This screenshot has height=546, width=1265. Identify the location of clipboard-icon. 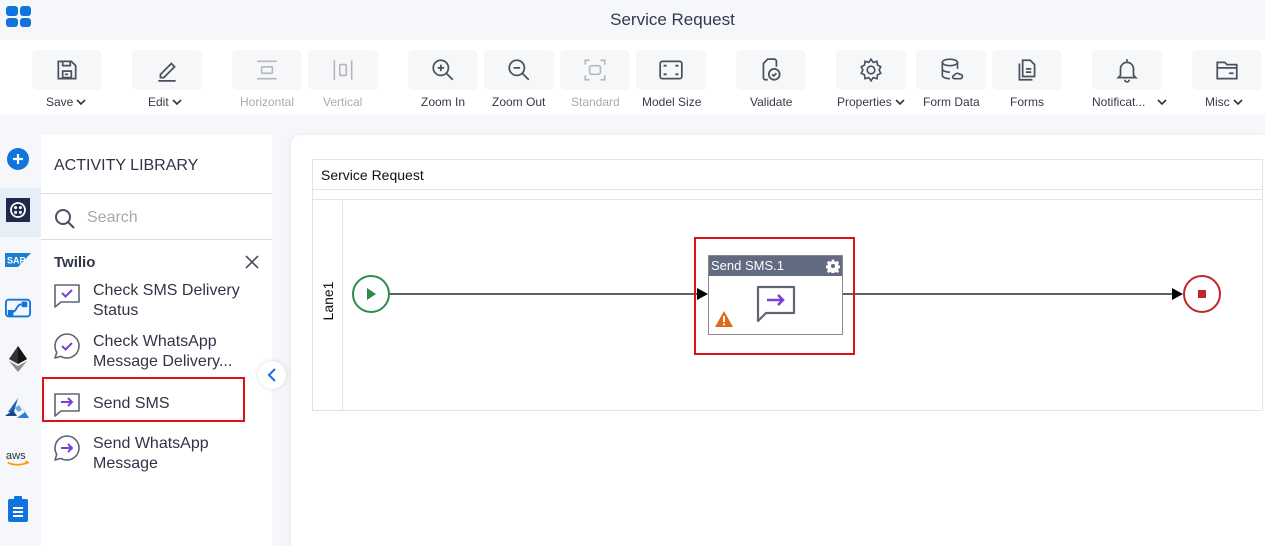
(18, 509).